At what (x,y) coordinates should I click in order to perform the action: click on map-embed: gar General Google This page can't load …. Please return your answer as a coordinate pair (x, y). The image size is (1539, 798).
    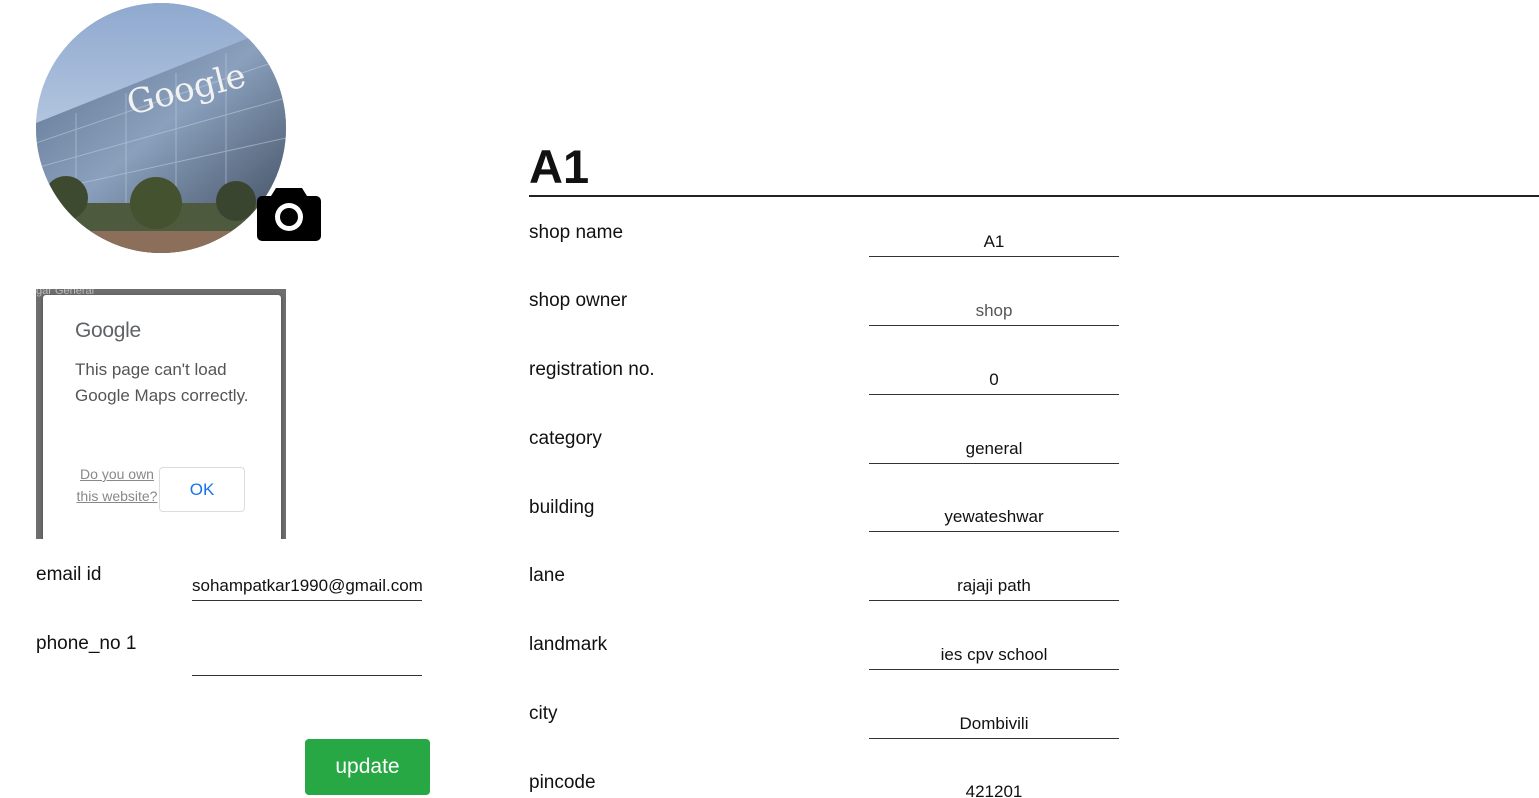
    Looking at the image, I should click on (161, 414).